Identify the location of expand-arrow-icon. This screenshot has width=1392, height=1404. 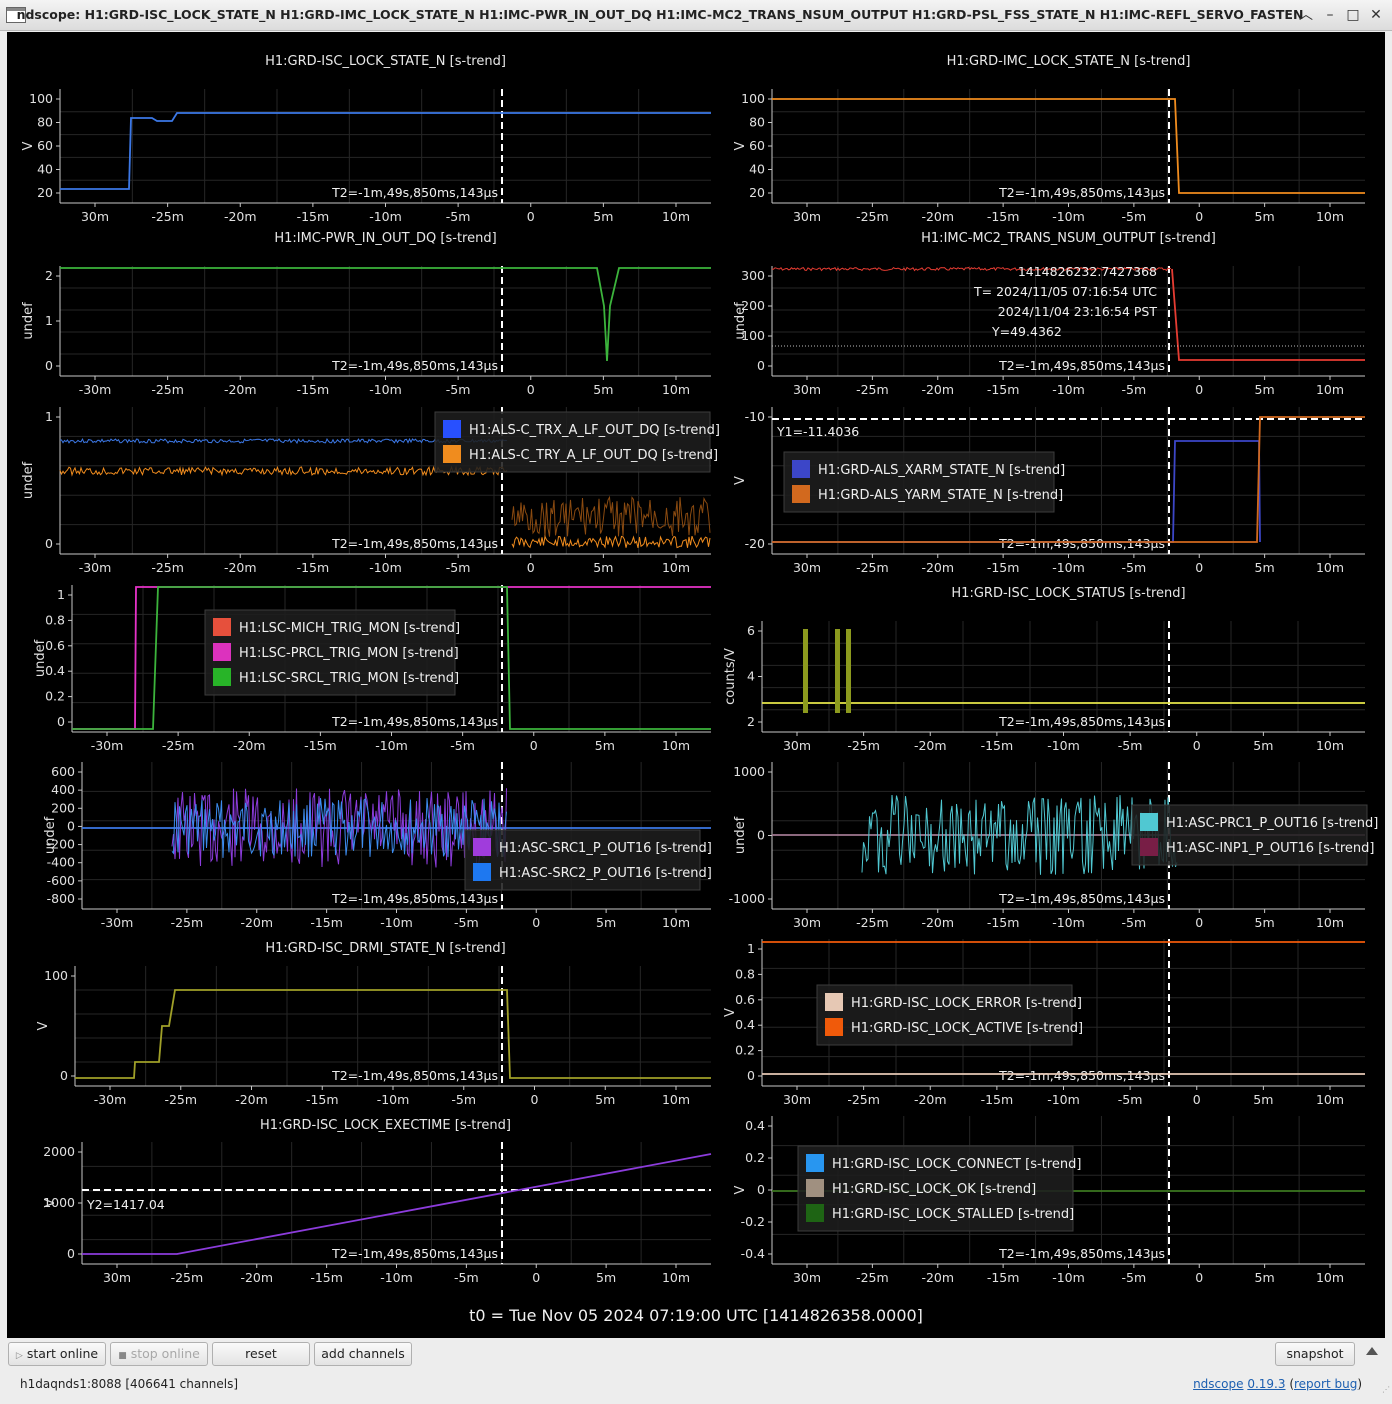
(1372, 1351).